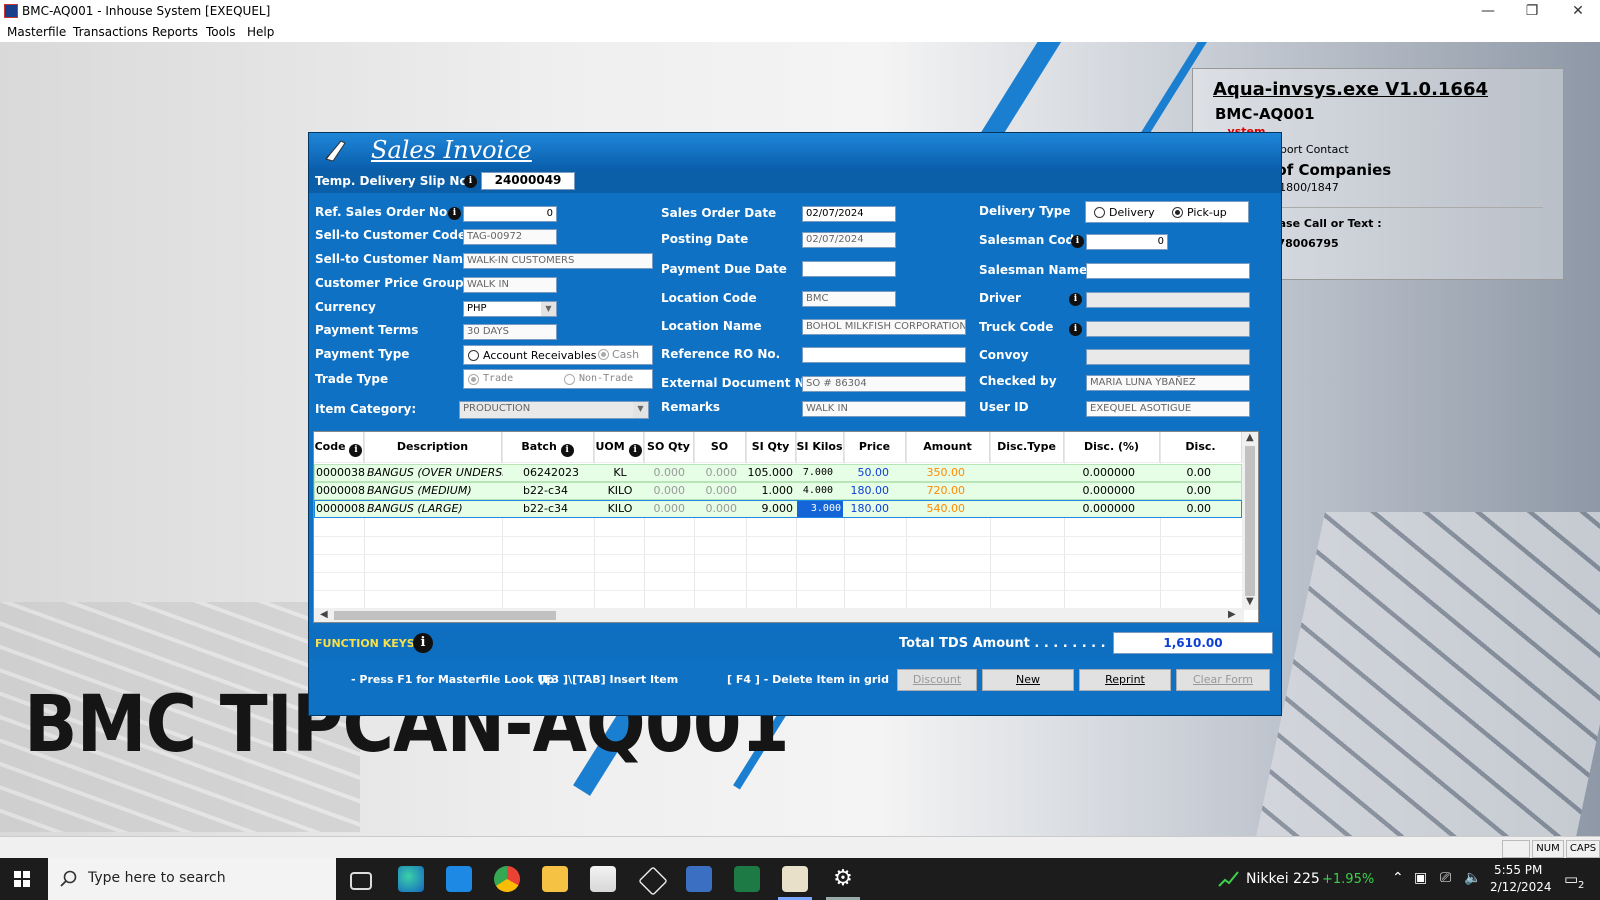 This screenshot has width=1600, height=900. Describe the element at coordinates (884, 327) in the screenshot. I see `loc-name-field: BOHOL MILKFISH CORPORATION` at that location.